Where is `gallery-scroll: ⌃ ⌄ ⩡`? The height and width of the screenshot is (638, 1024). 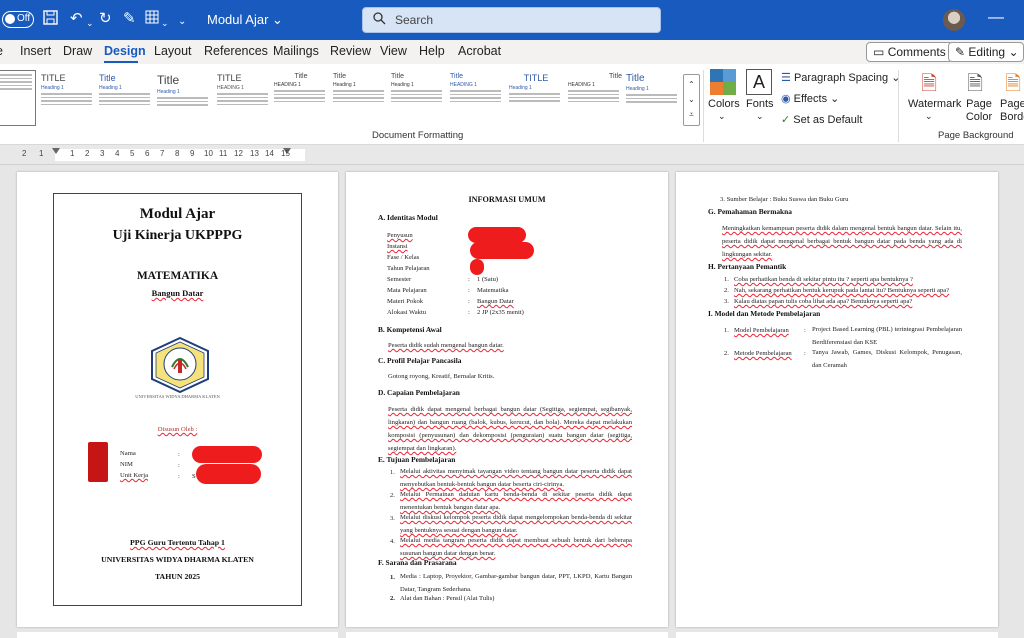 gallery-scroll: ⌃ ⌄ ⩡ is located at coordinates (691, 100).